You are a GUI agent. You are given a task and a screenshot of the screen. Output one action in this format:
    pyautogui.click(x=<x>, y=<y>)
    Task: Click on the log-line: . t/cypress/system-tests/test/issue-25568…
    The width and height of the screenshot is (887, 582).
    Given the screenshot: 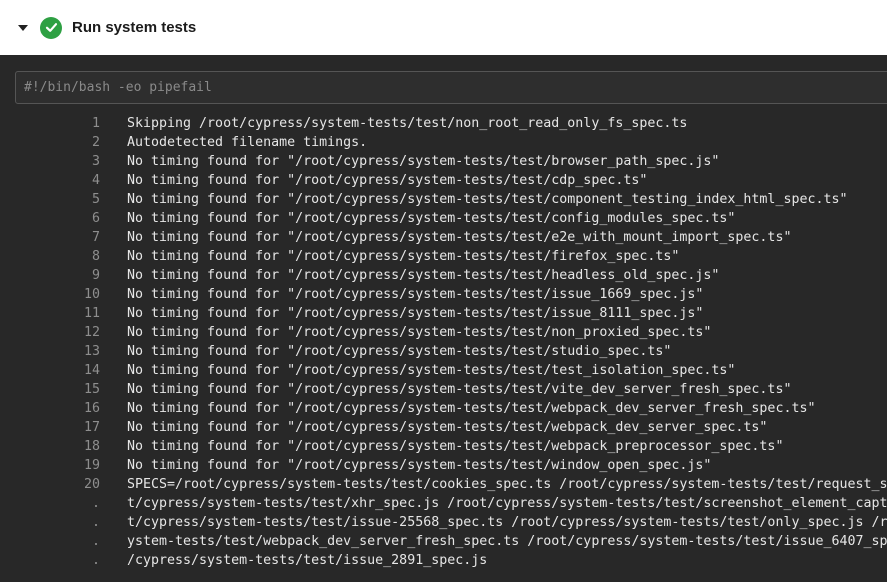 What is the action you would take?
    pyautogui.click(x=443, y=522)
    